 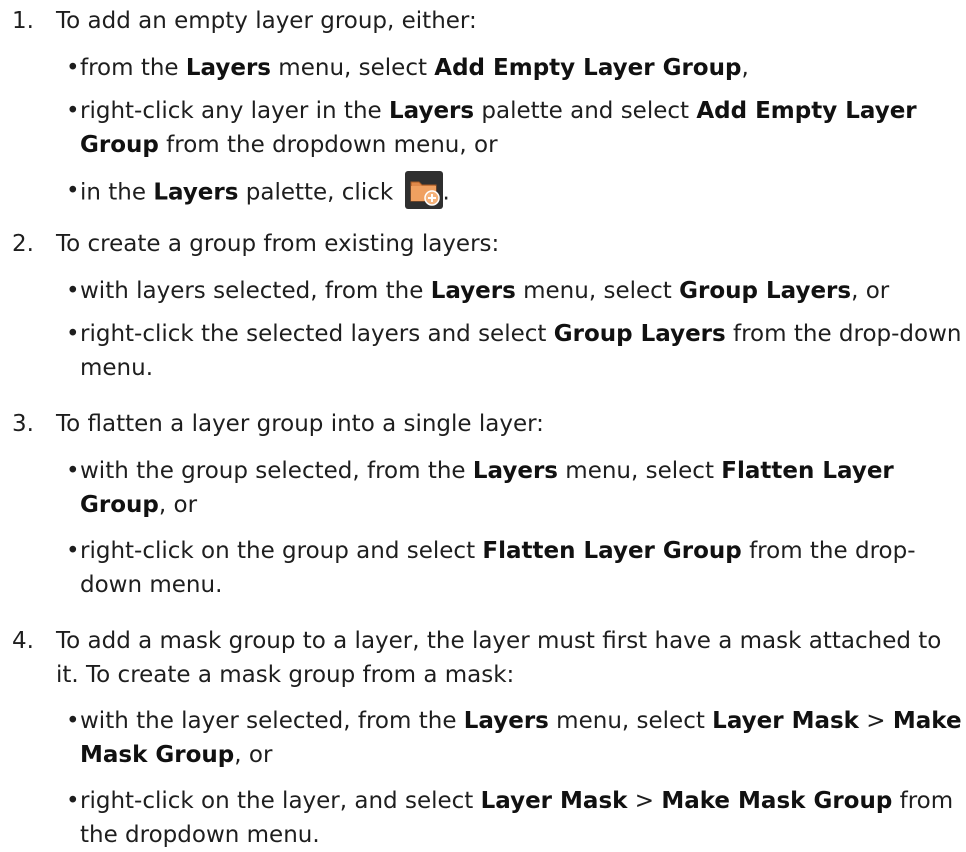 I want to click on list-text: palette and select, so click(x=585, y=111).